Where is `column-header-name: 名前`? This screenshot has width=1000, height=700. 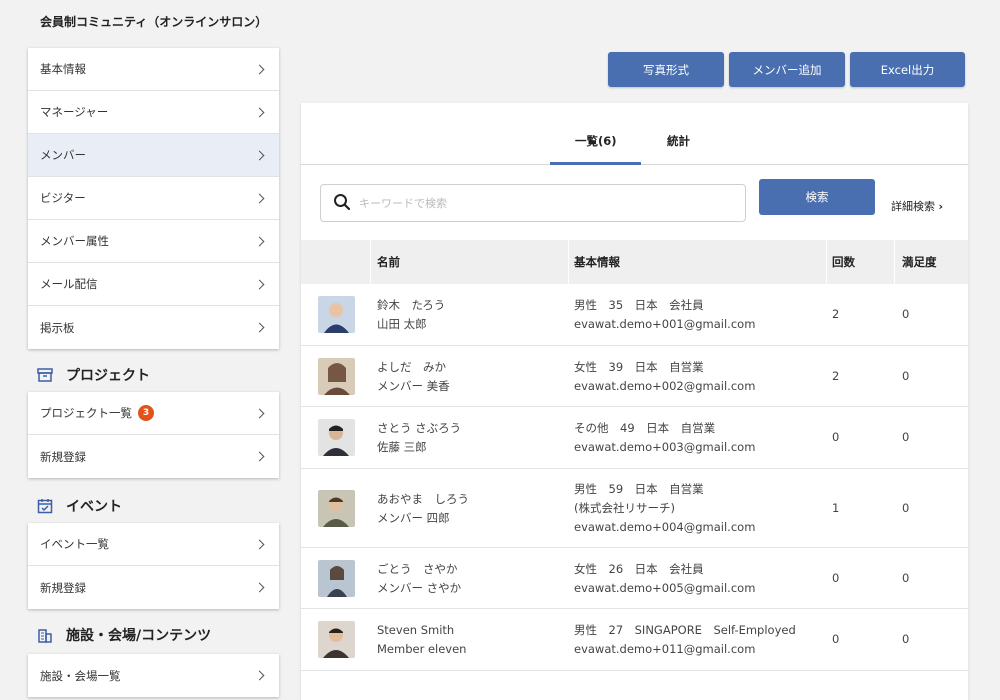
column-header-name: 名前 is located at coordinates (388, 262).